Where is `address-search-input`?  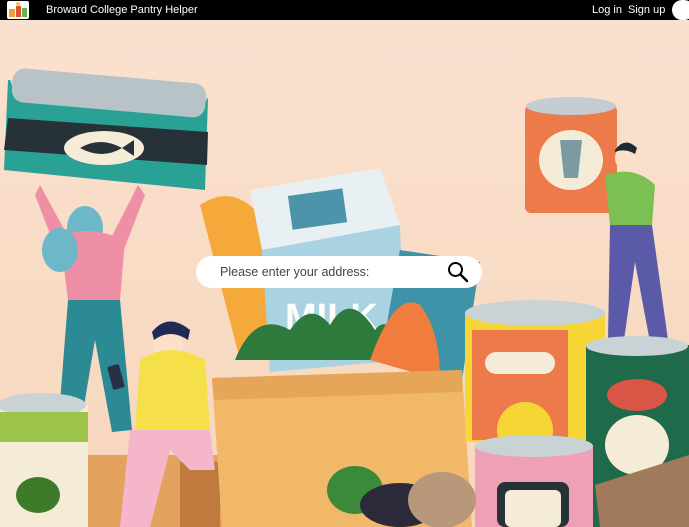
address-search-input is located at coordinates (330, 272).